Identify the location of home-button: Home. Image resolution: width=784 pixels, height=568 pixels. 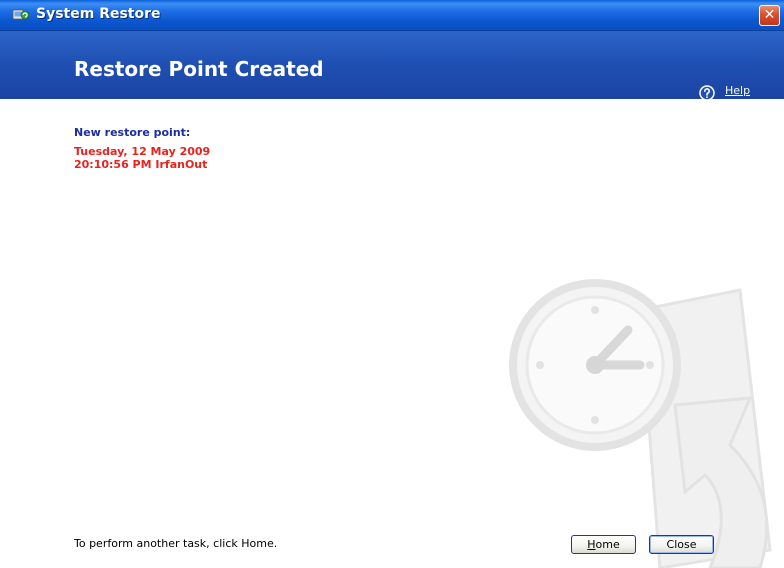
(603, 544).